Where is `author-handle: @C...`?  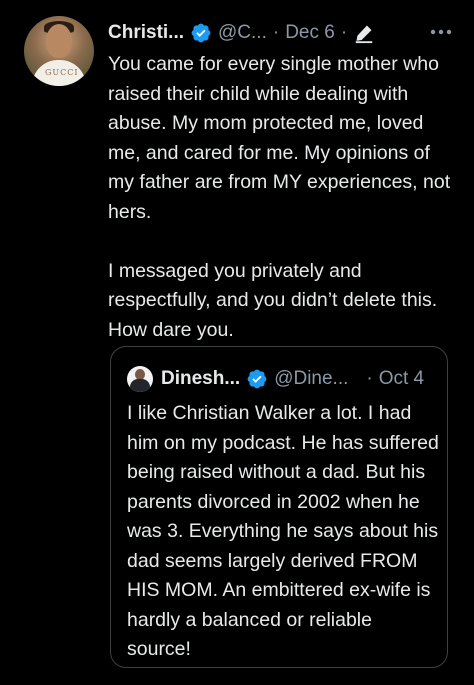 author-handle: @C... is located at coordinates (242, 33).